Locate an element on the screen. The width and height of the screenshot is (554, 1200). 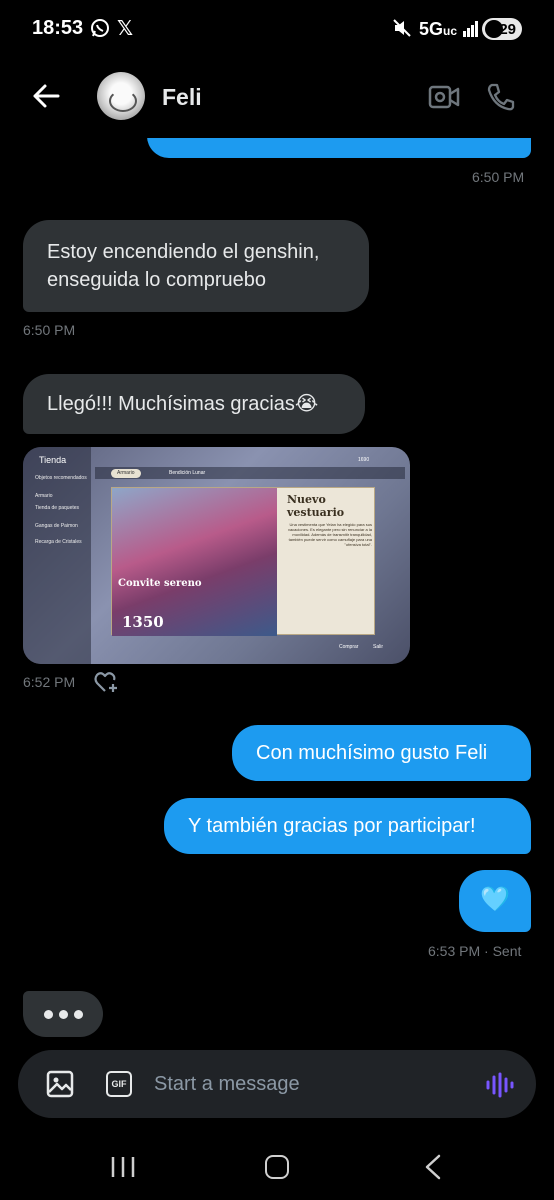
message-composer: GIF is located at coordinates (277, 1084).